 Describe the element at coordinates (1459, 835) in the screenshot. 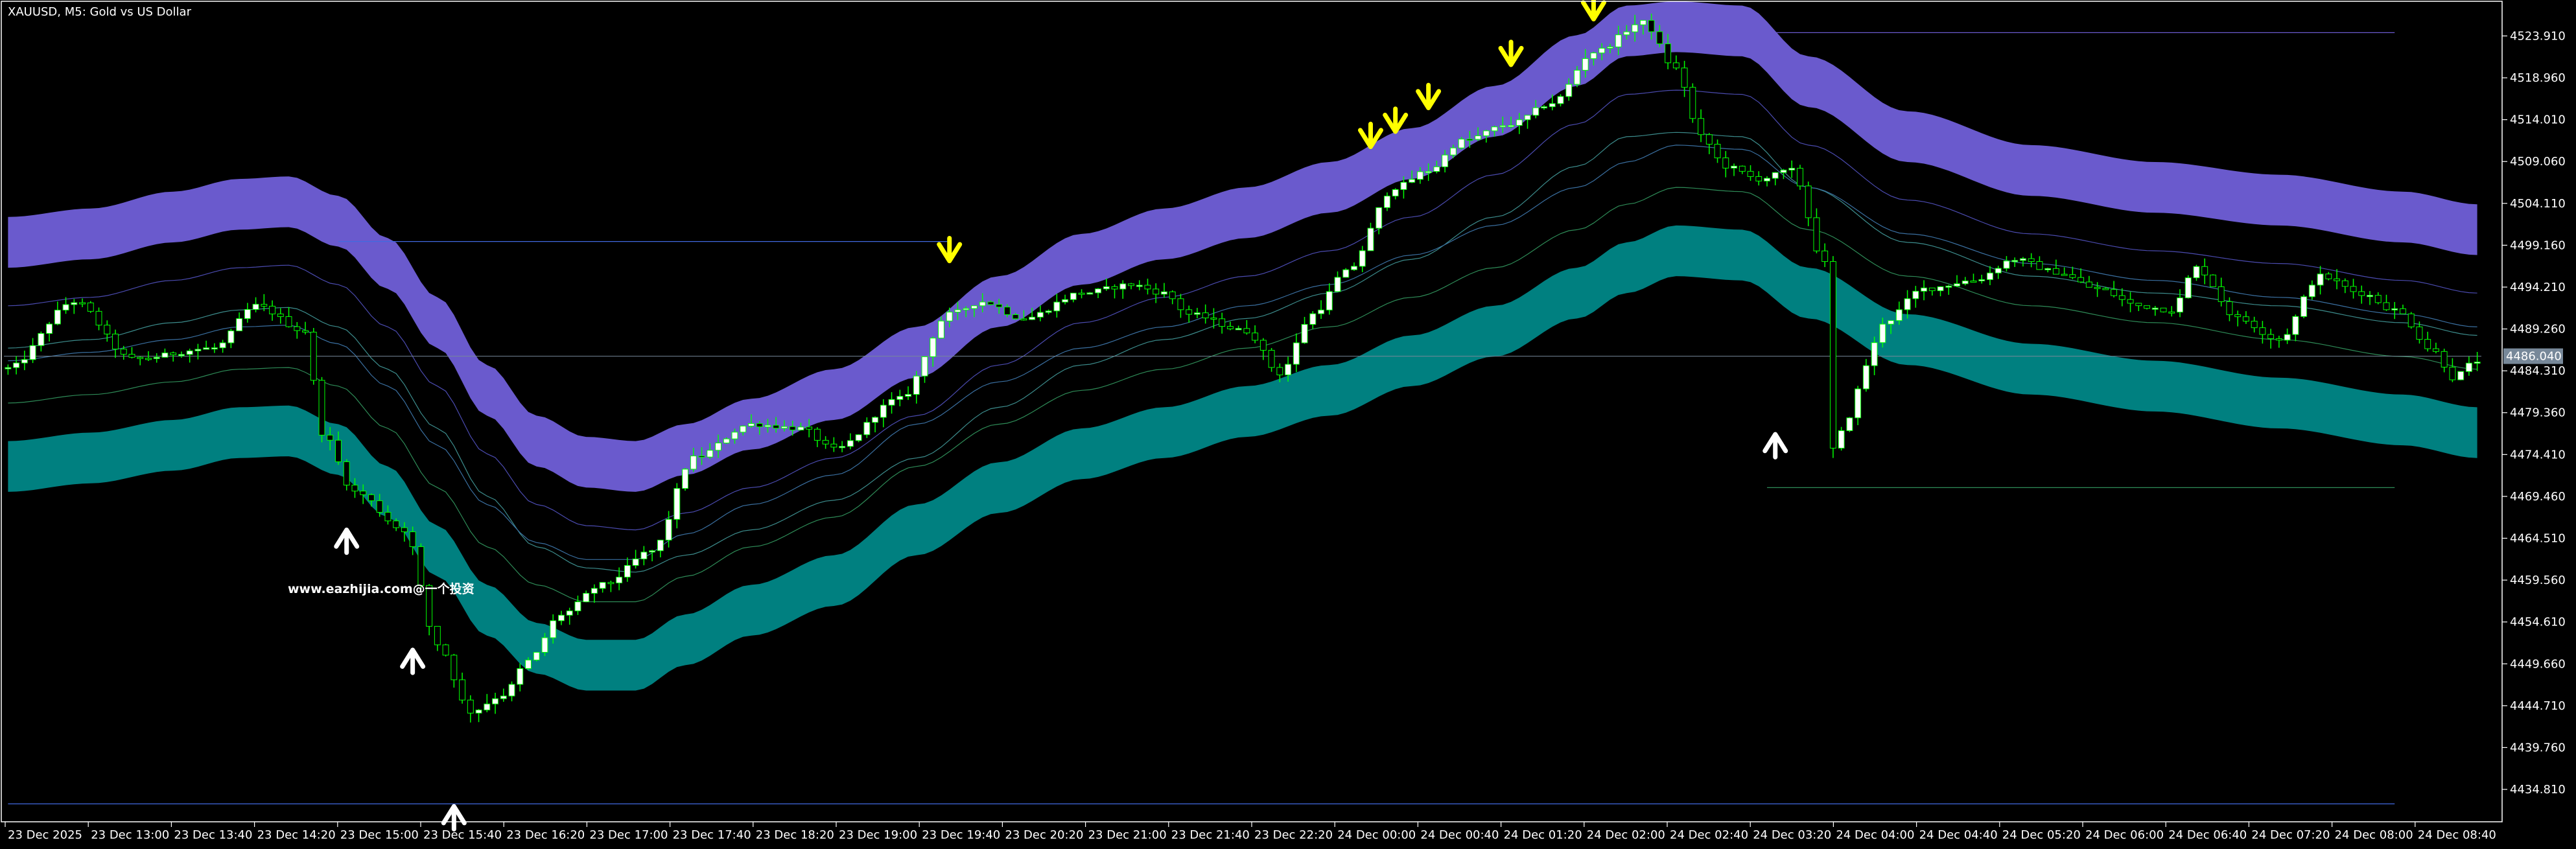

I see `x-tick-label: 24 Dec 00:40` at that location.